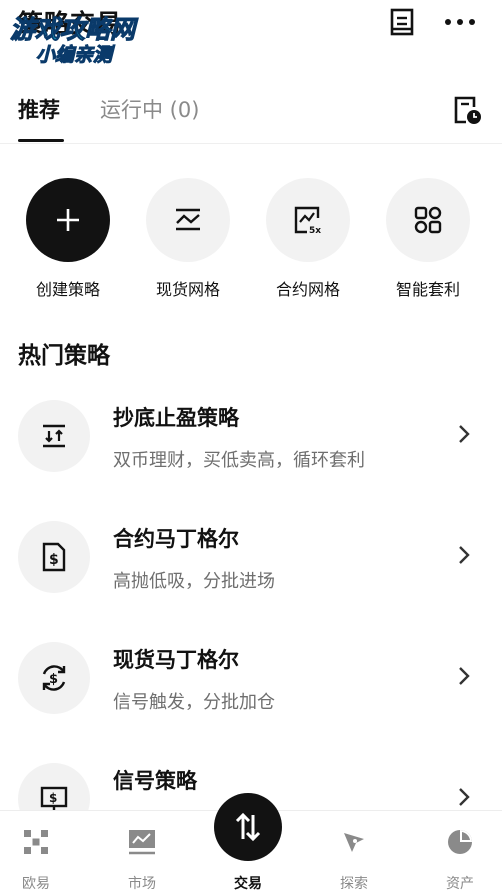 The image size is (502, 894). What do you see at coordinates (142, 842) in the screenshot?
I see `market-chart-icon` at bounding box center [142, 842].